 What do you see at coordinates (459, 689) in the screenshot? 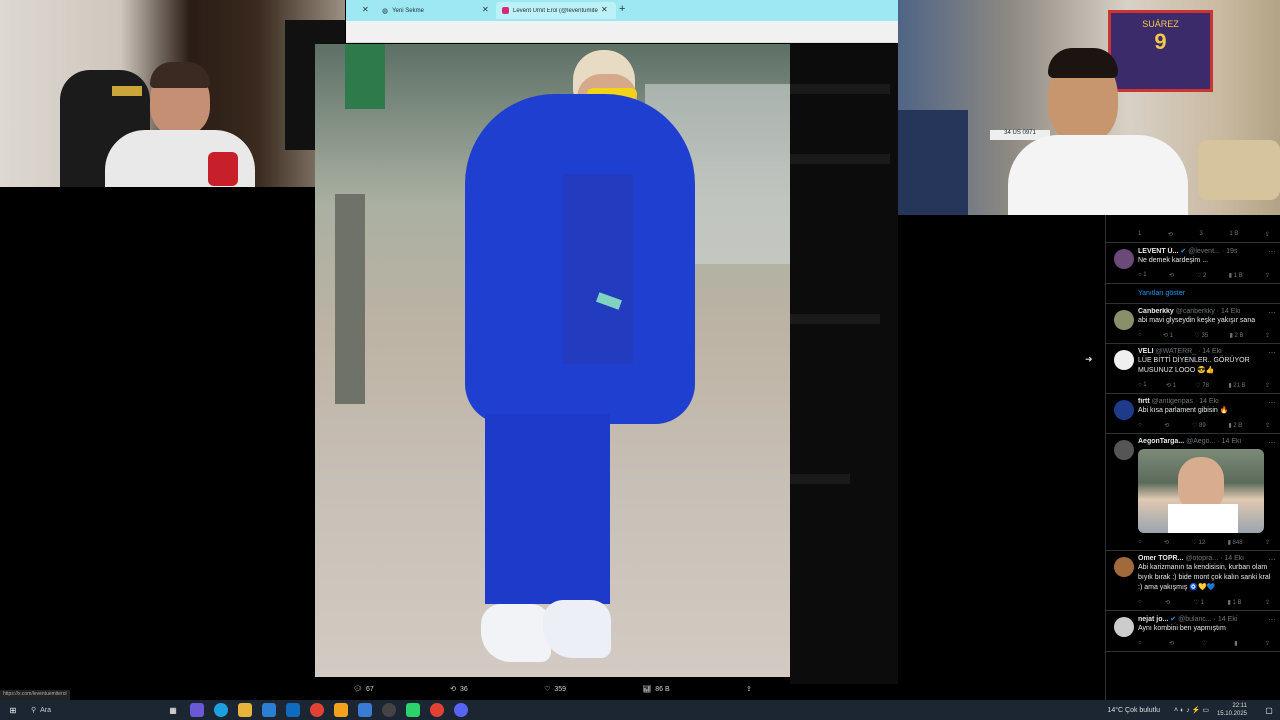
I see `retweet-button: ⟲ 36` at bounding box center [459, 689].